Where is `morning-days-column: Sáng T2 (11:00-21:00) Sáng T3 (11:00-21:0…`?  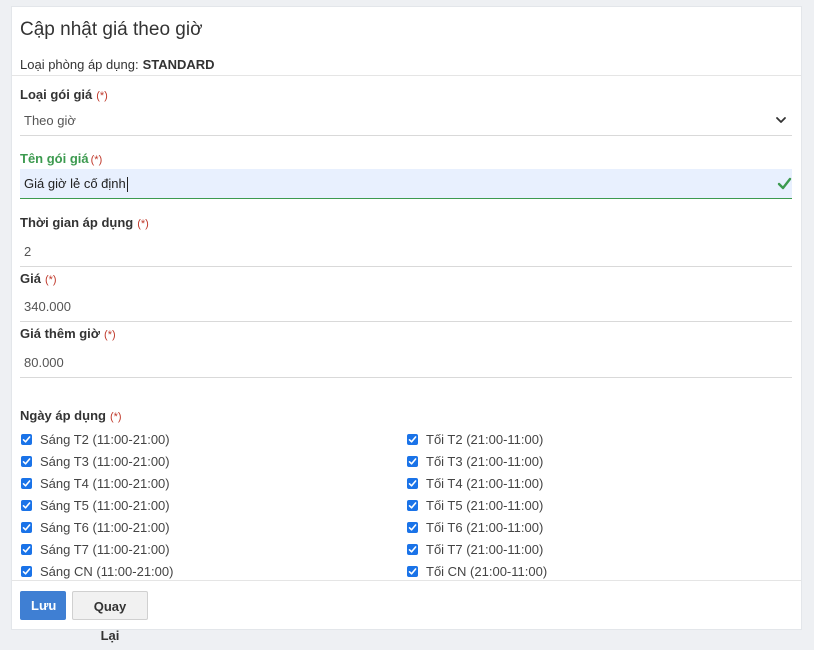
morning-days-column: Sáng T2 (11:00-21:00) Sáng T3 (11:00-21:0… is located at coordinates (213, 505).